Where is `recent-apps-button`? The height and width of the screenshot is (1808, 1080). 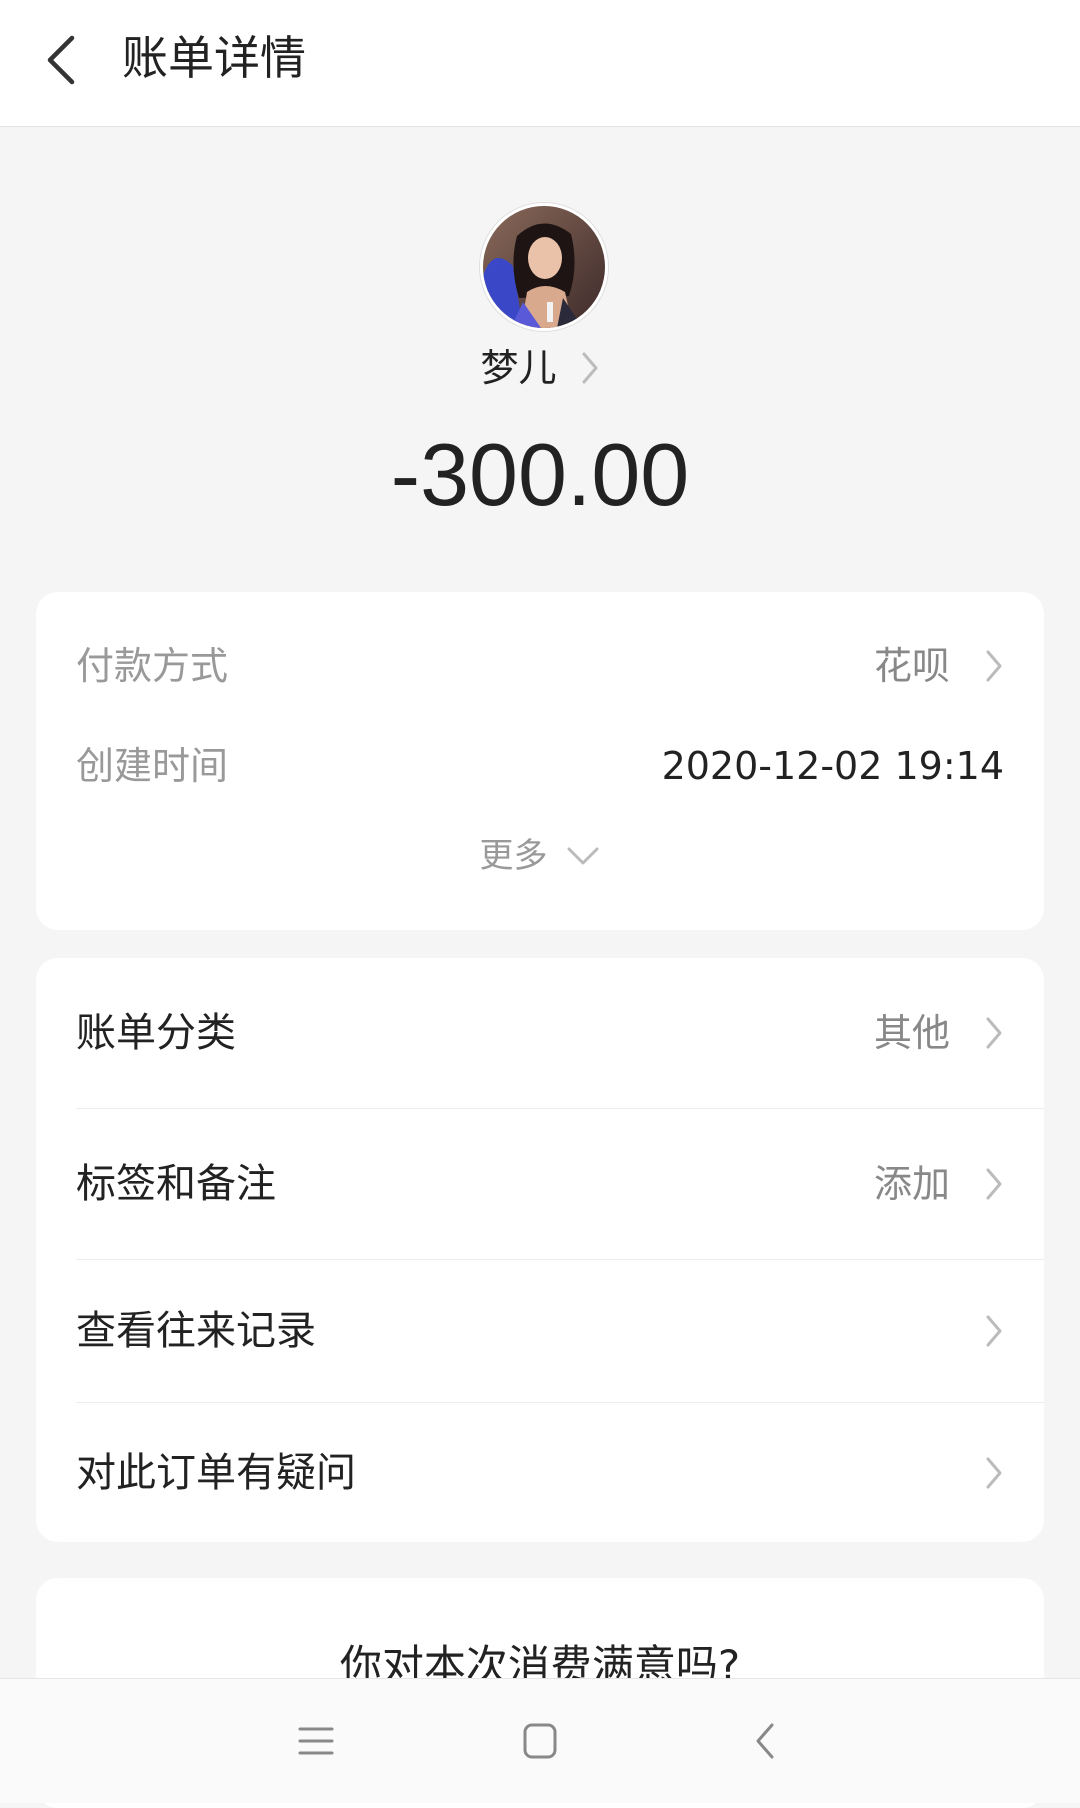 recent-apps-button is located at coordinates (316, 1741).